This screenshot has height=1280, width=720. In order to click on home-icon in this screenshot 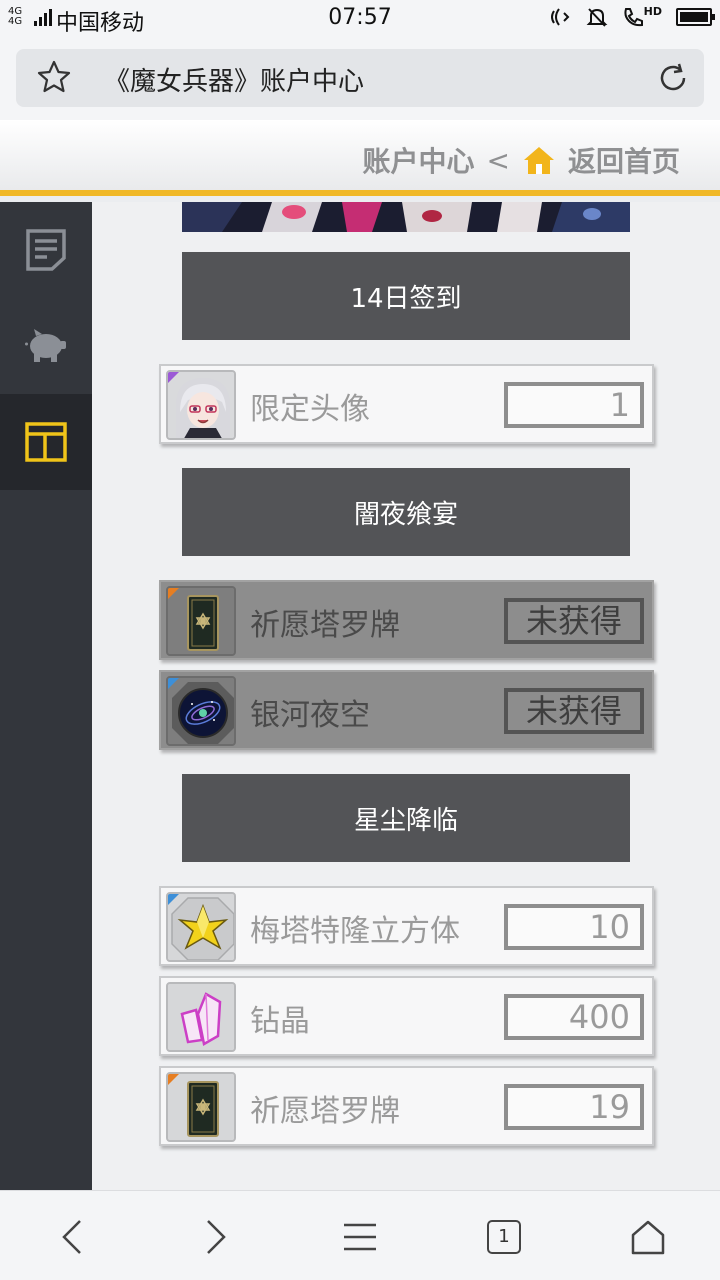, I will do `click(539, 160)`.